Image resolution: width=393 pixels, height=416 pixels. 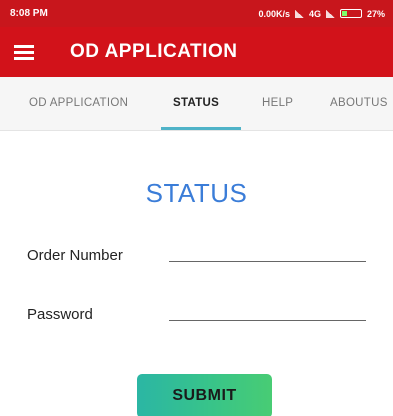 I want to click on tab-bar: OD APPLICATION STATUS HELP ABOUTUS, so click(x=196, y=104).